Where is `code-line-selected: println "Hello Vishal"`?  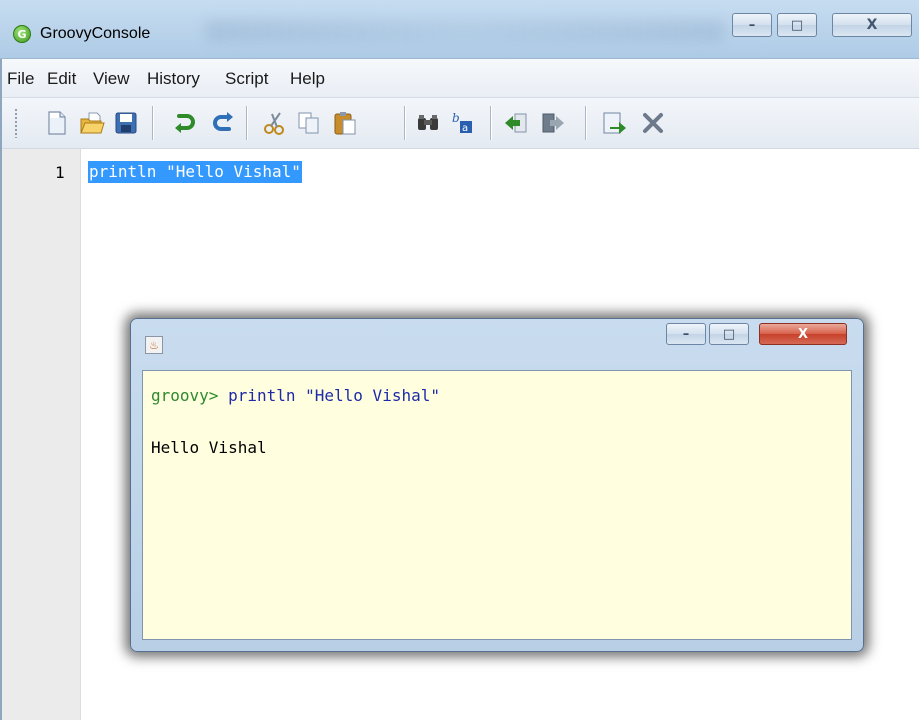
code-line-selected: println "Hello Vishal" is located at coordinates (195, 172).